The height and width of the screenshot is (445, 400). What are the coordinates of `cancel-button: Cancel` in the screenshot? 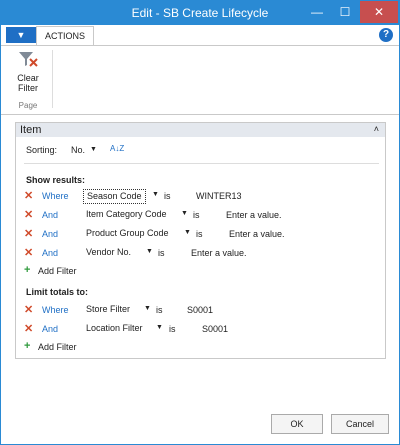 It's located at (360, 424).